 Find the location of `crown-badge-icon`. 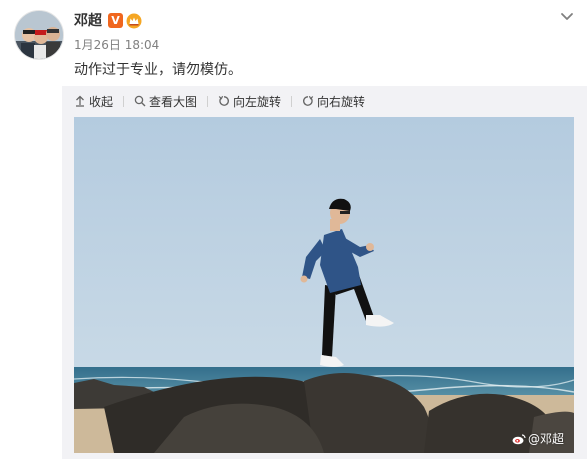

crown-badge-icon is located at coordinates (134, 21).